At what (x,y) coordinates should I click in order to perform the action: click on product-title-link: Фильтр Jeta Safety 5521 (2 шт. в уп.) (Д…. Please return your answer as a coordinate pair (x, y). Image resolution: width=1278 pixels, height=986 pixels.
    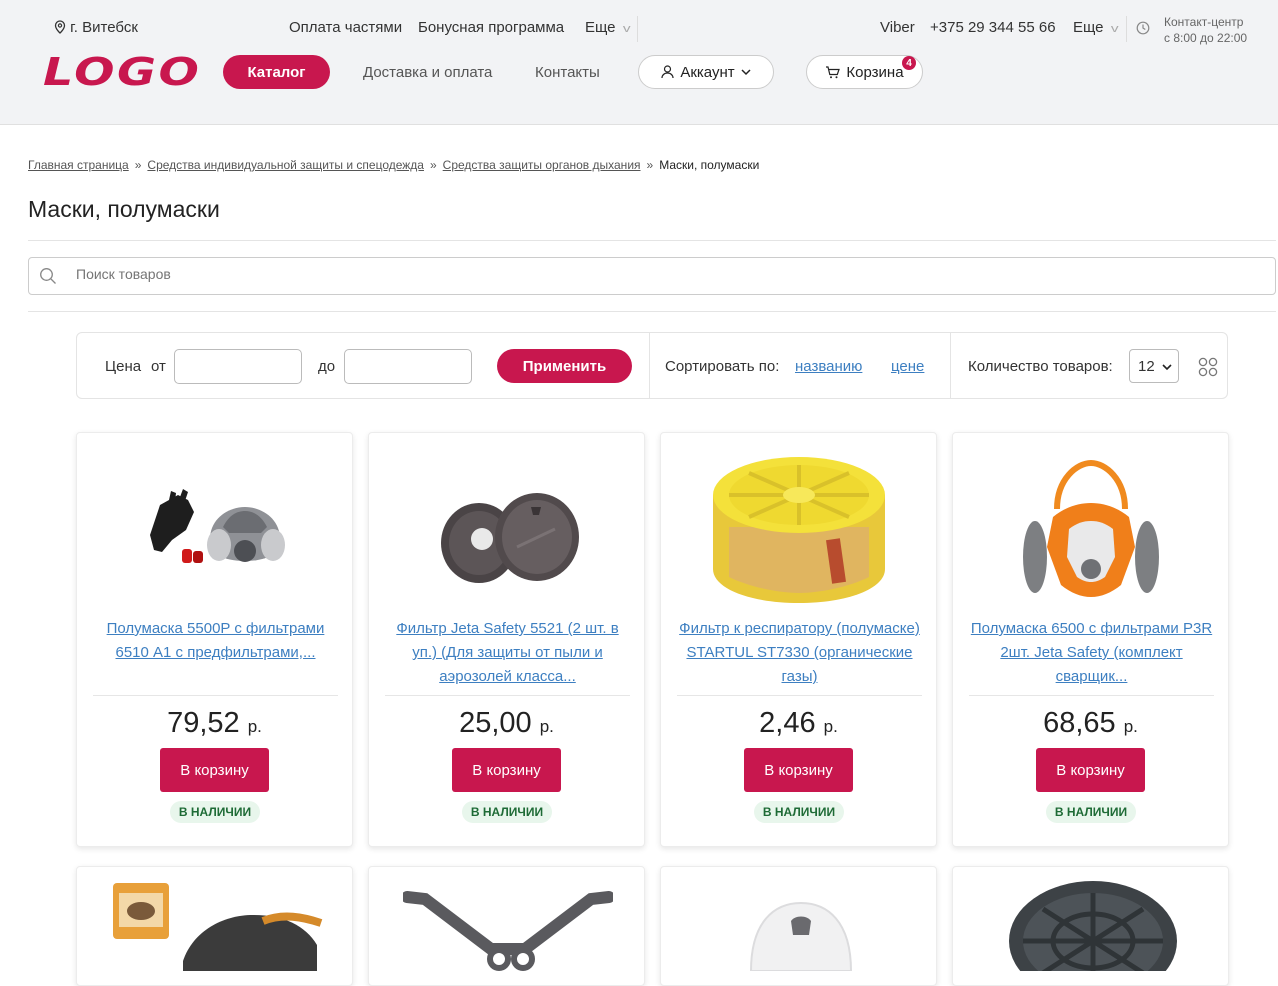
    Looking at the image, I should click on (507, 653).